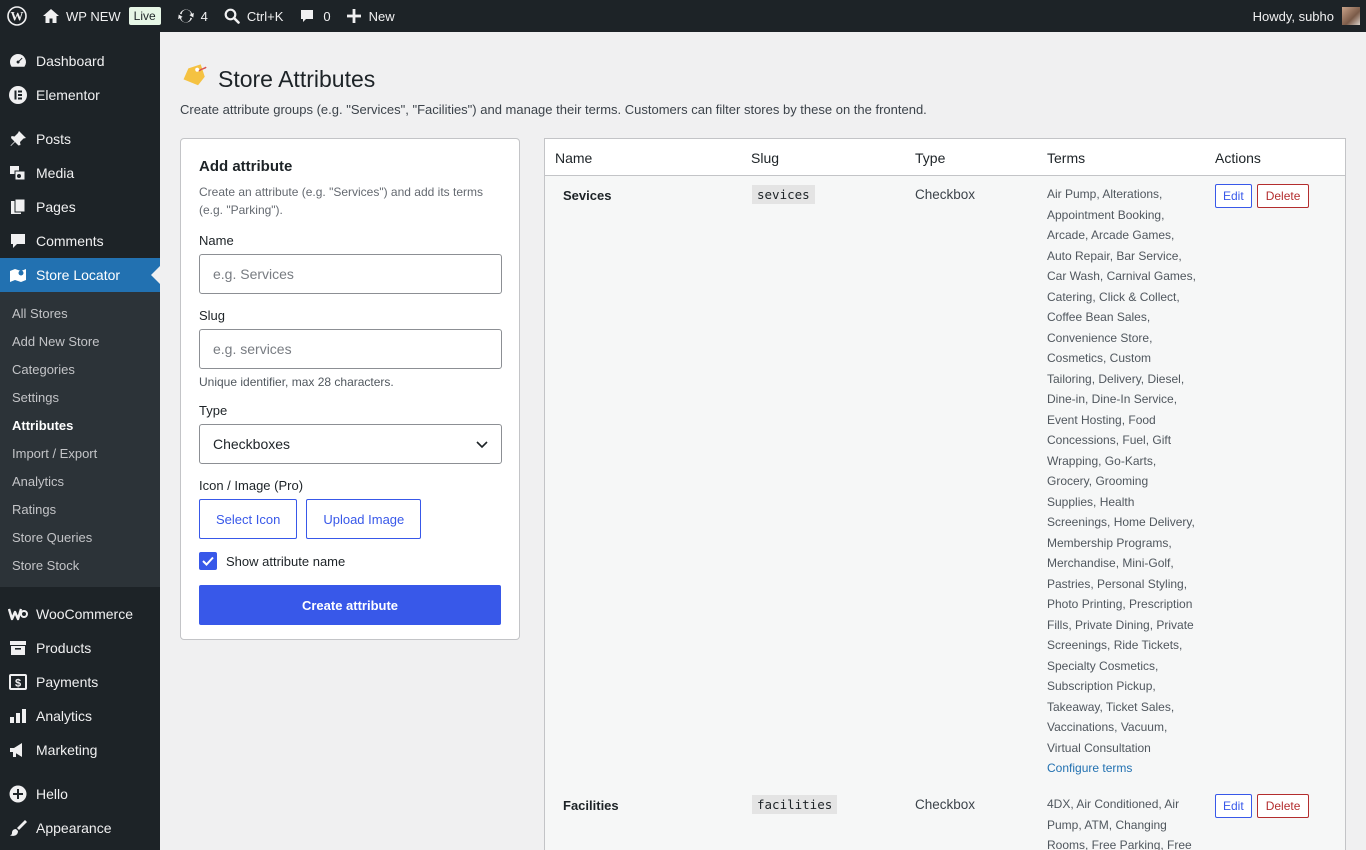 The width and height of the screenshot is (1366, 850). I want to click on page-title-text: Store Attributes, so click(297, 78).